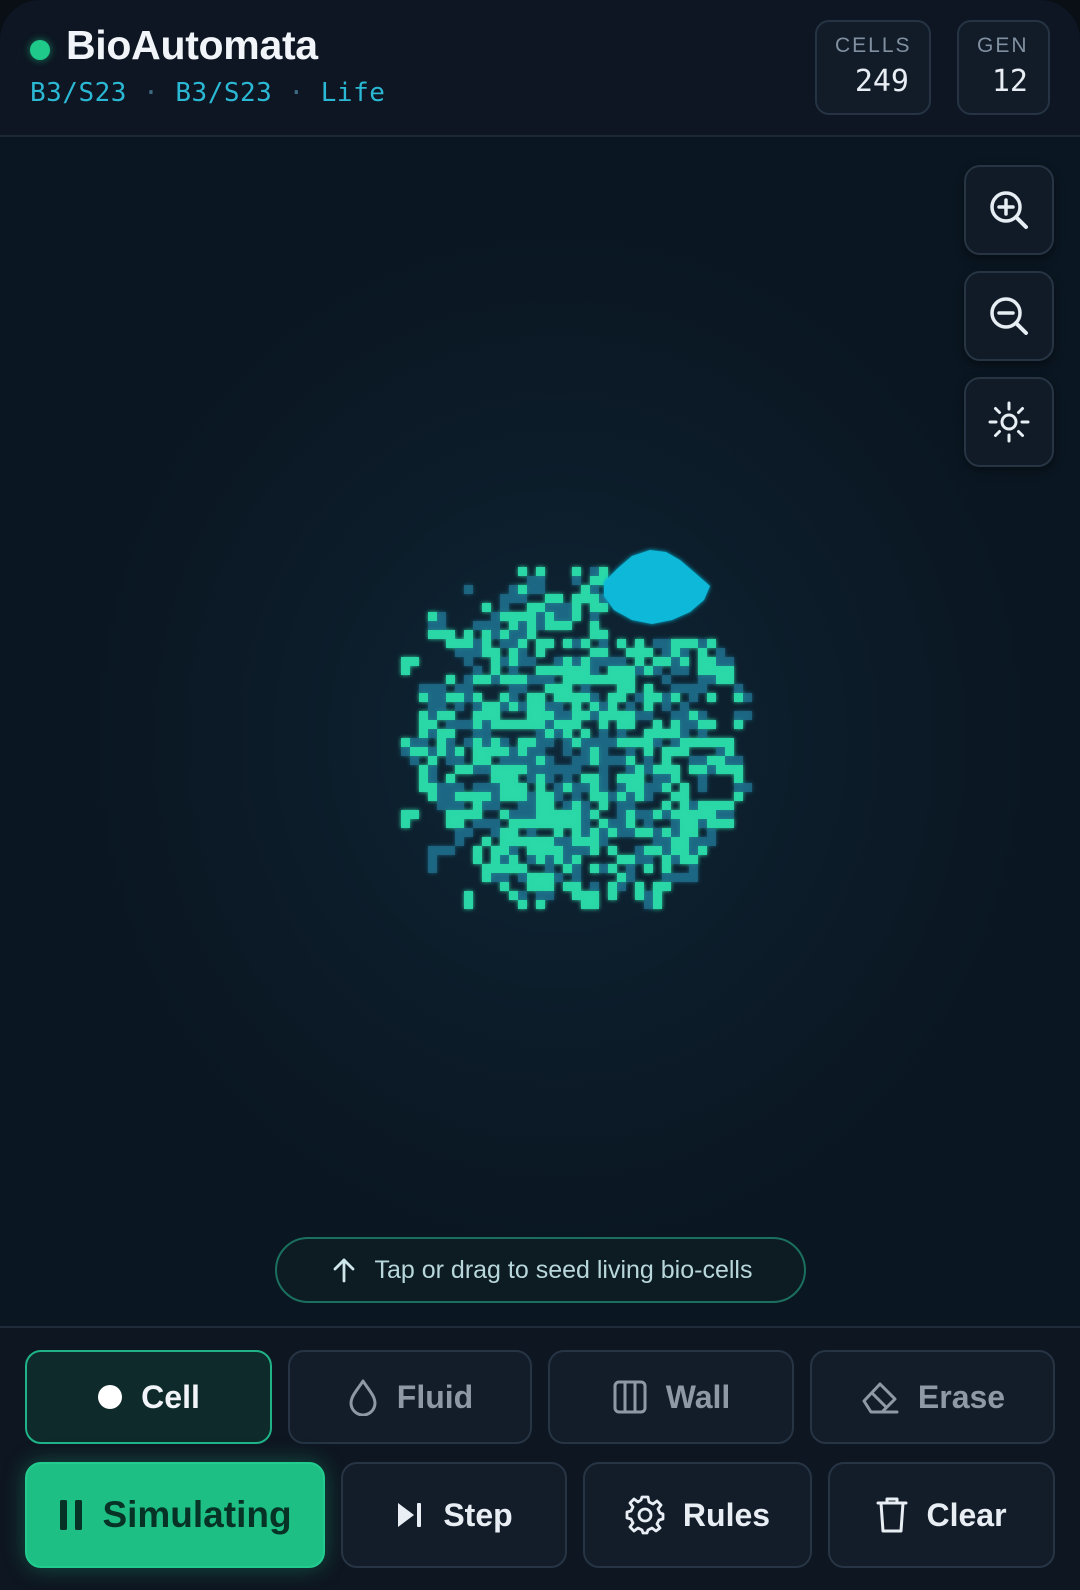  Describe the element at coordinates (148, 1397) in the screenshot. I see `tool-cell-button: Cell` at that location.